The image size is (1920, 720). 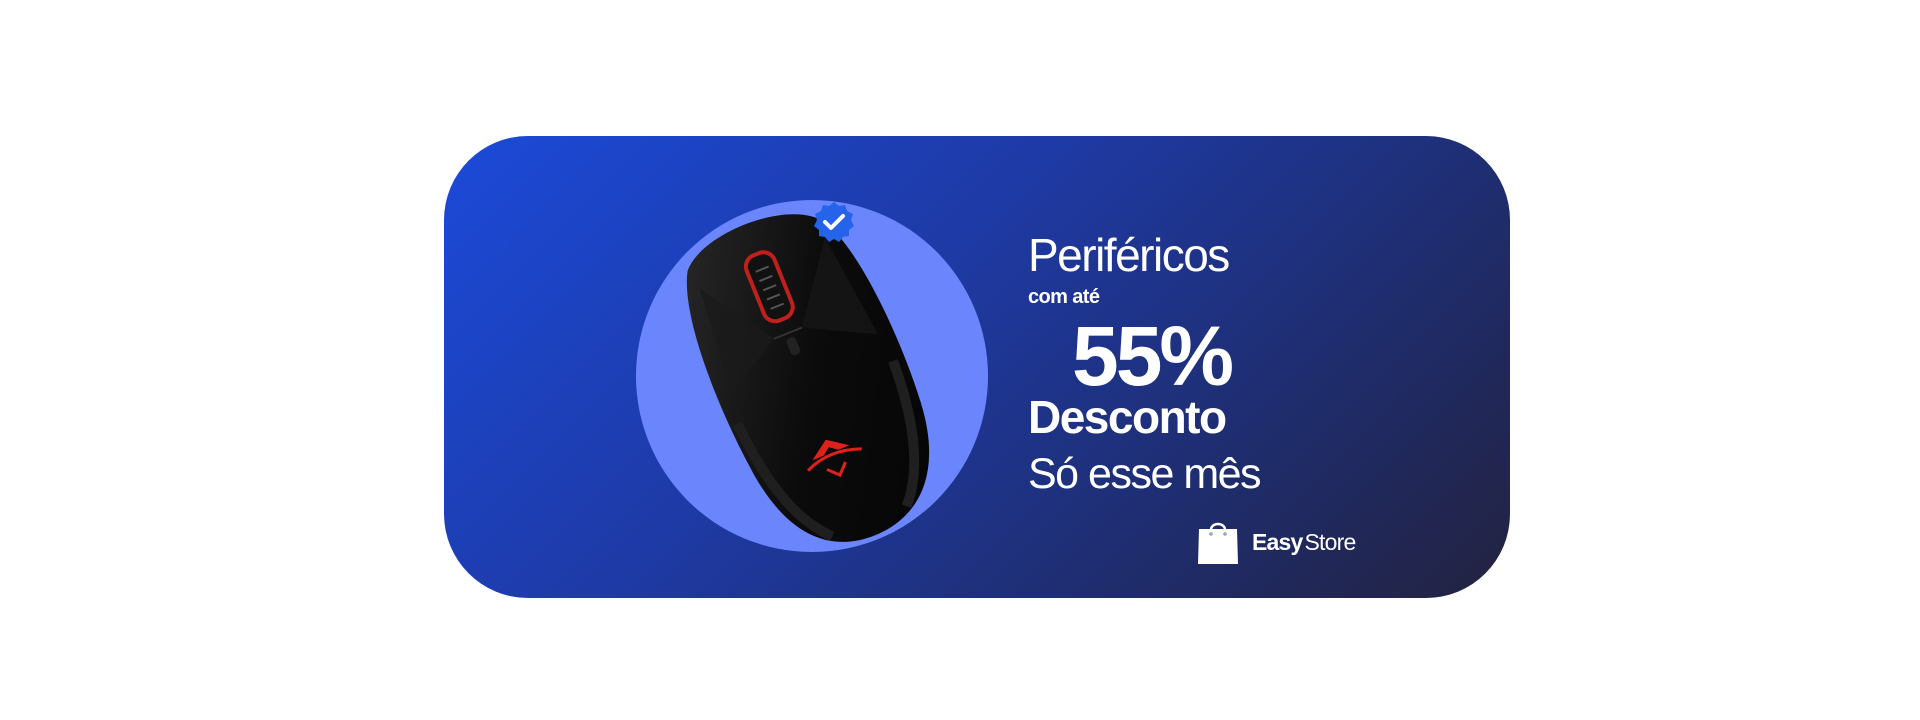 I want to click on promo-prefix: com até, so click(x=1064, y=297).